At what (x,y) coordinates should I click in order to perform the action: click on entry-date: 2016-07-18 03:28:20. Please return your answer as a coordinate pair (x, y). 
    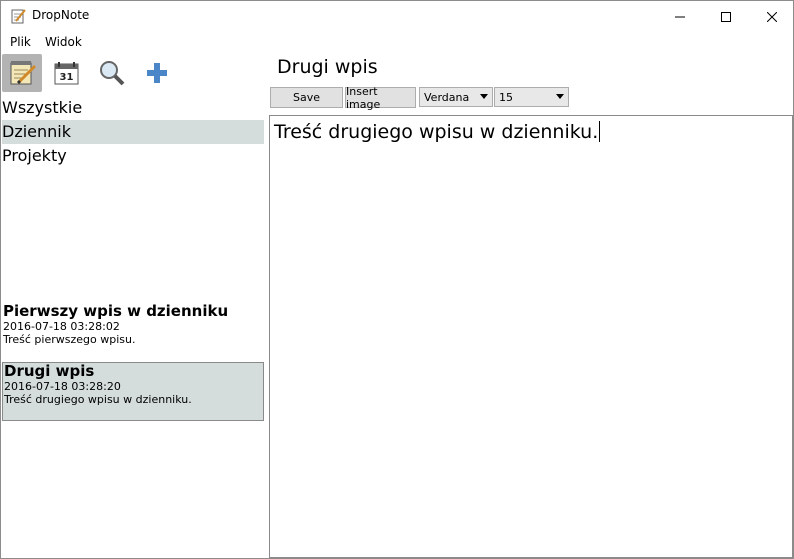
    Looking at the image, I should click on (62, 386).